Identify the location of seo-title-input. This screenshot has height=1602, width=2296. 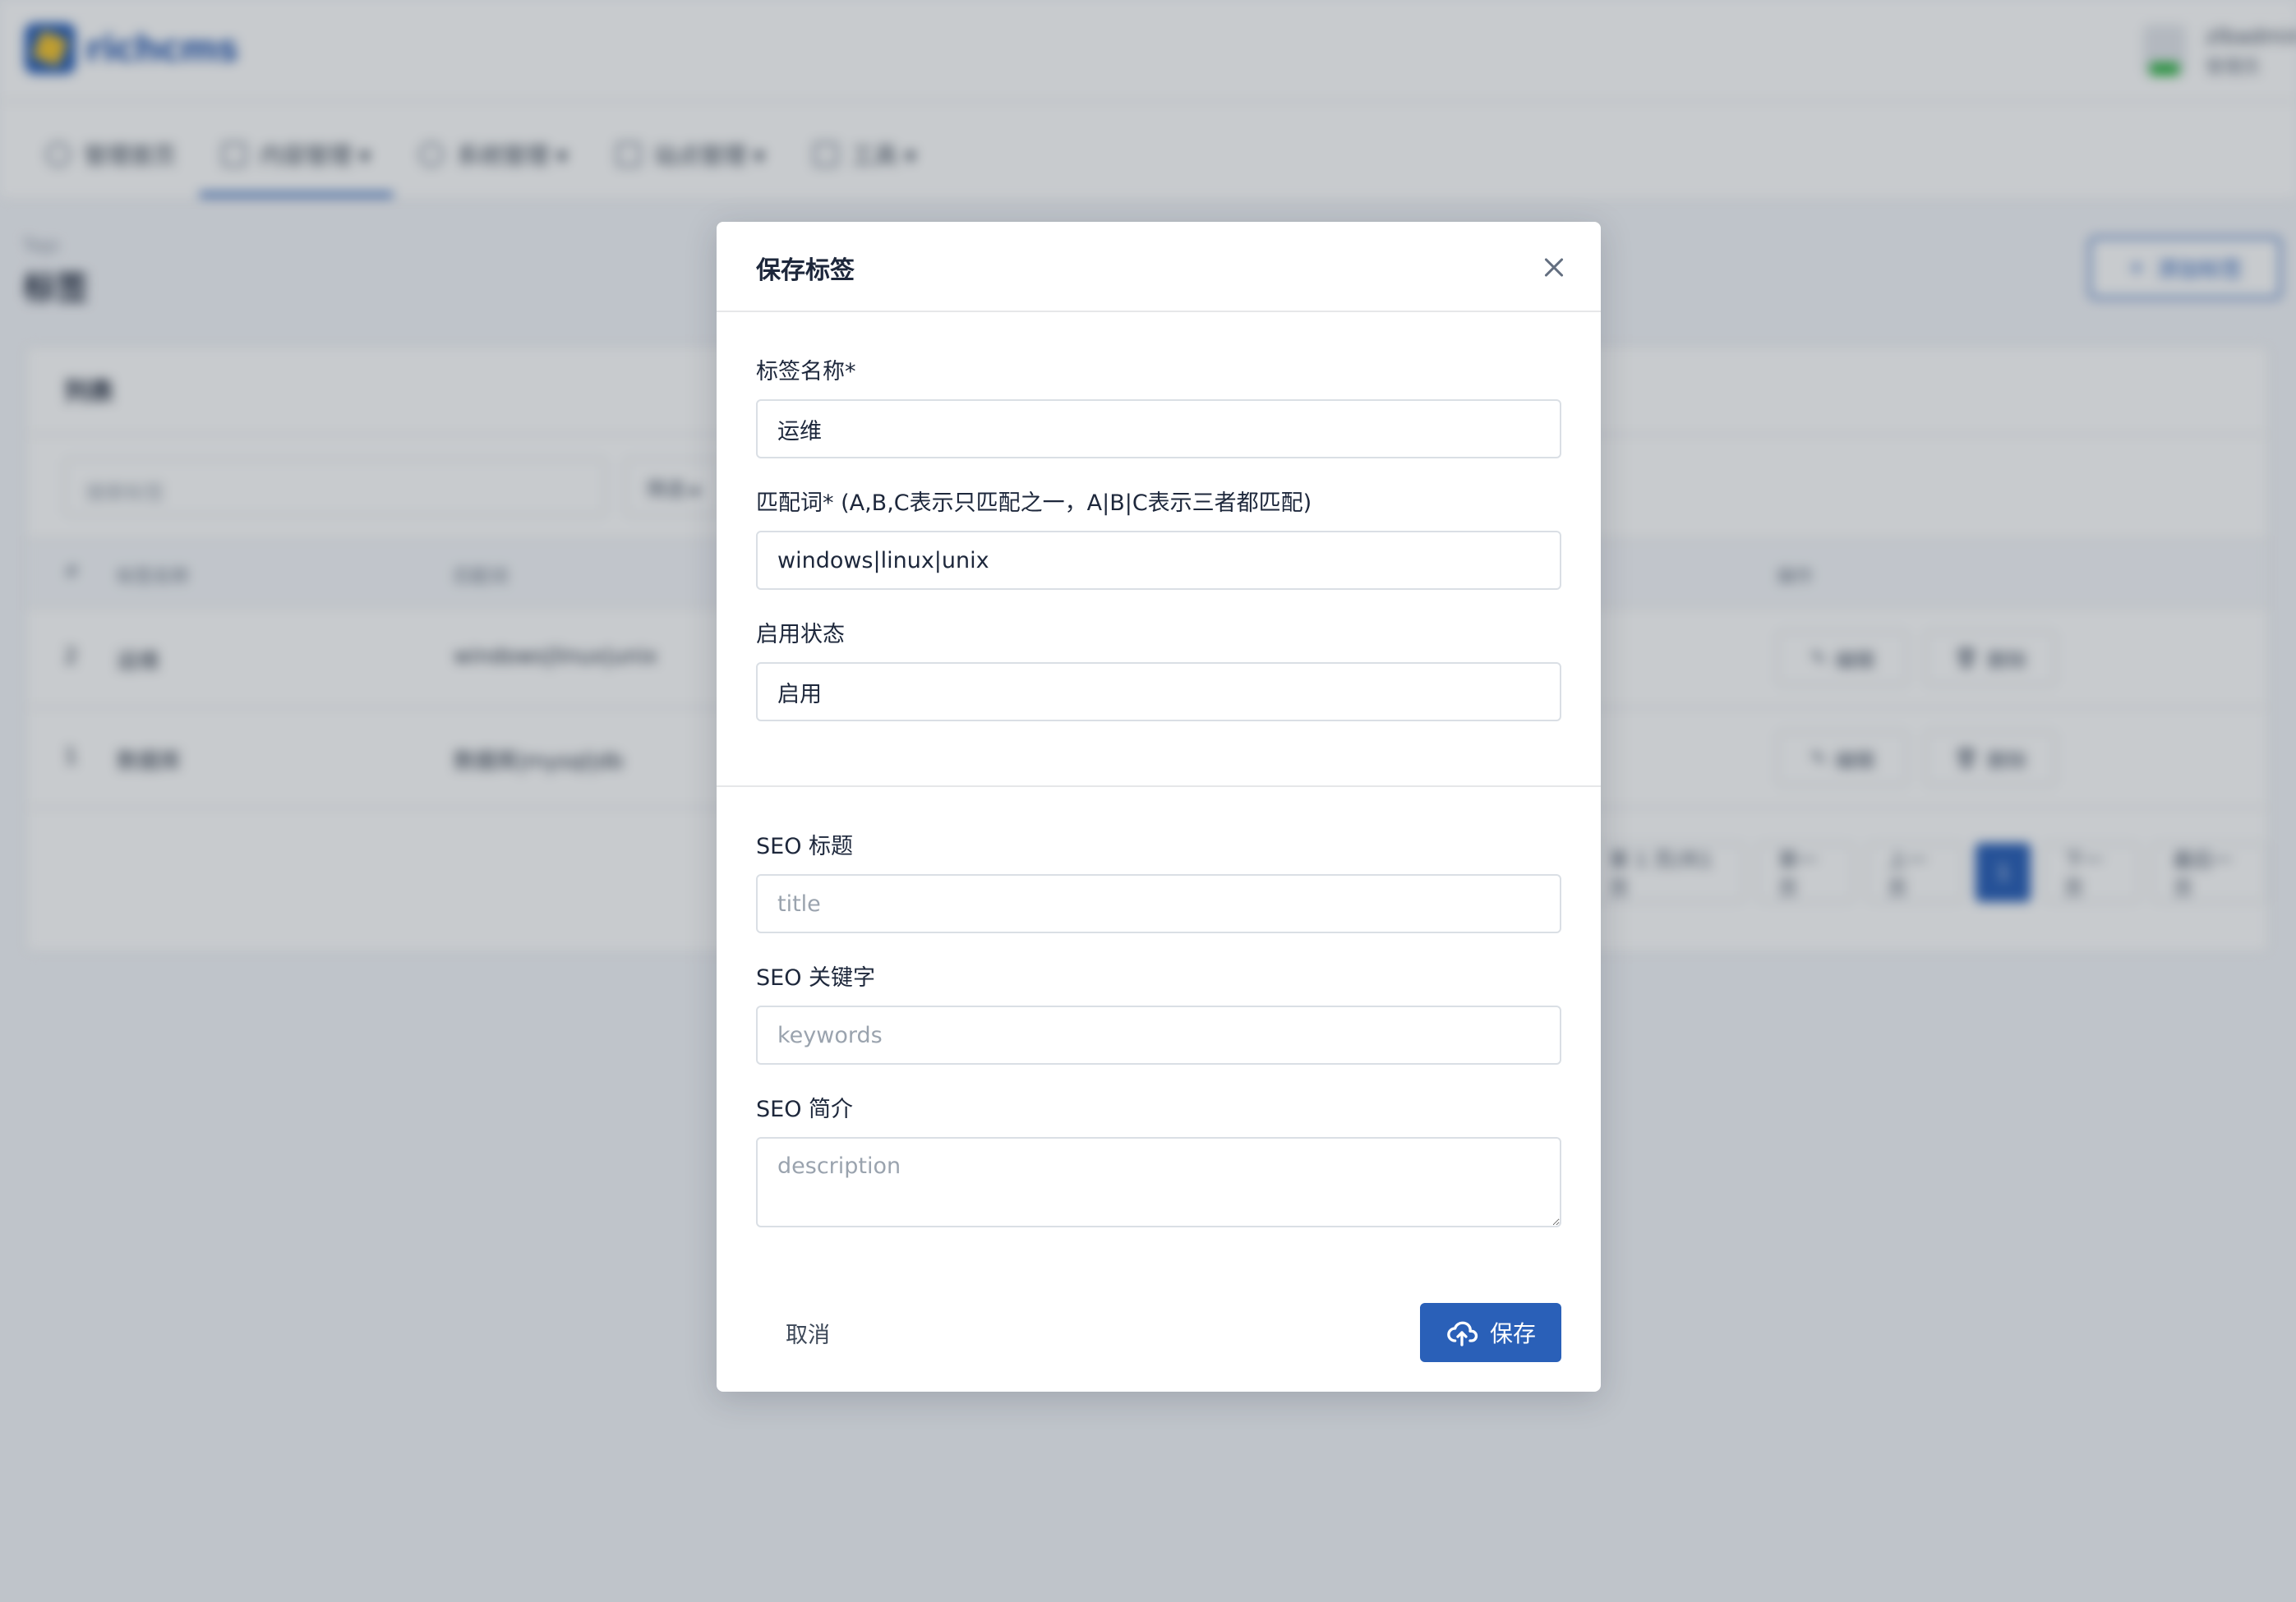
(1158, 903).